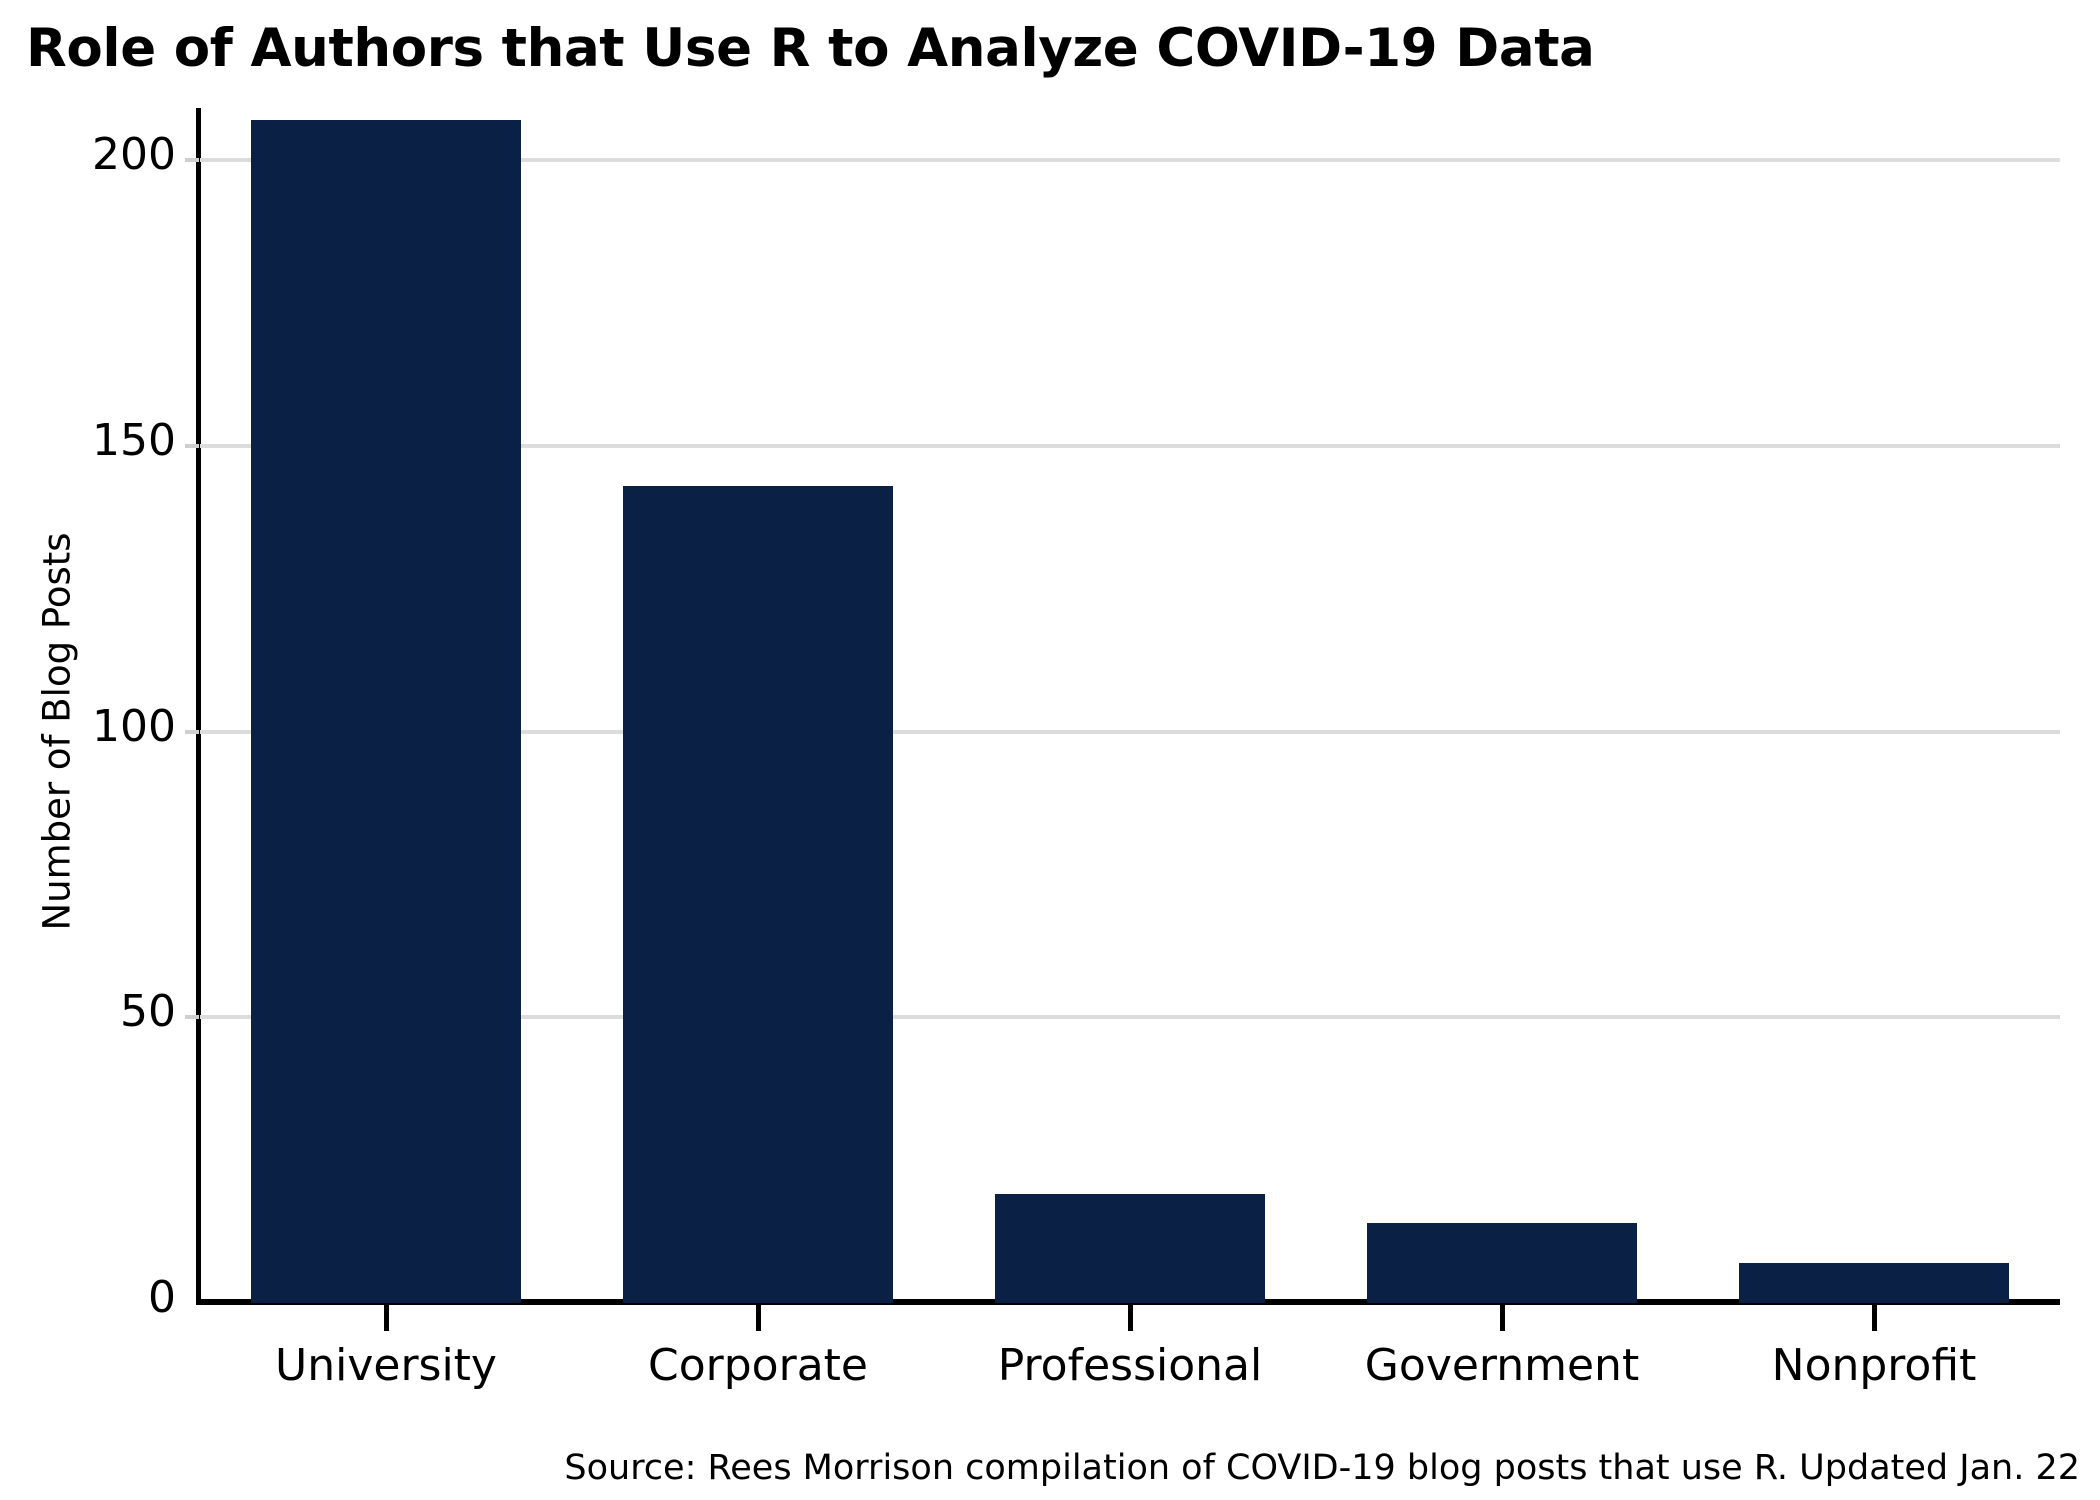  What do you see at coordinates (758, 894) in the screenshot?
I see `bar-corporate` at bounding box center [758, 894].